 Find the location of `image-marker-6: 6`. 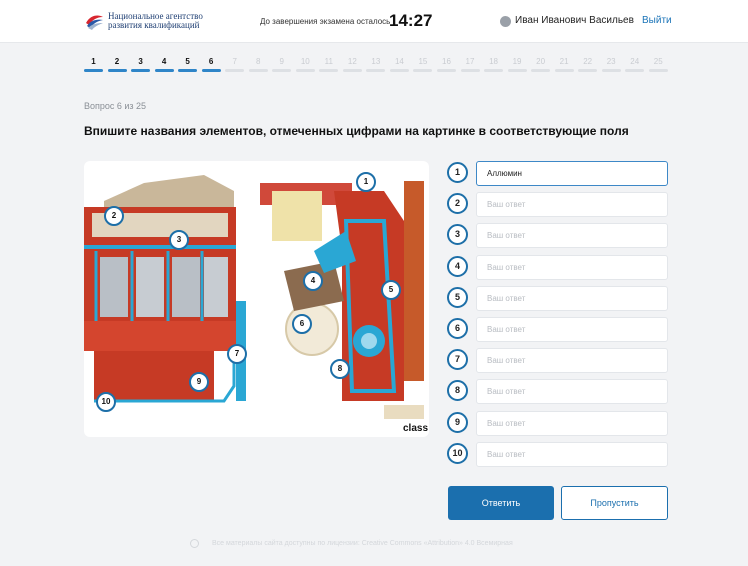

image-marker-6: 6 is located at coordinates (302, 324).